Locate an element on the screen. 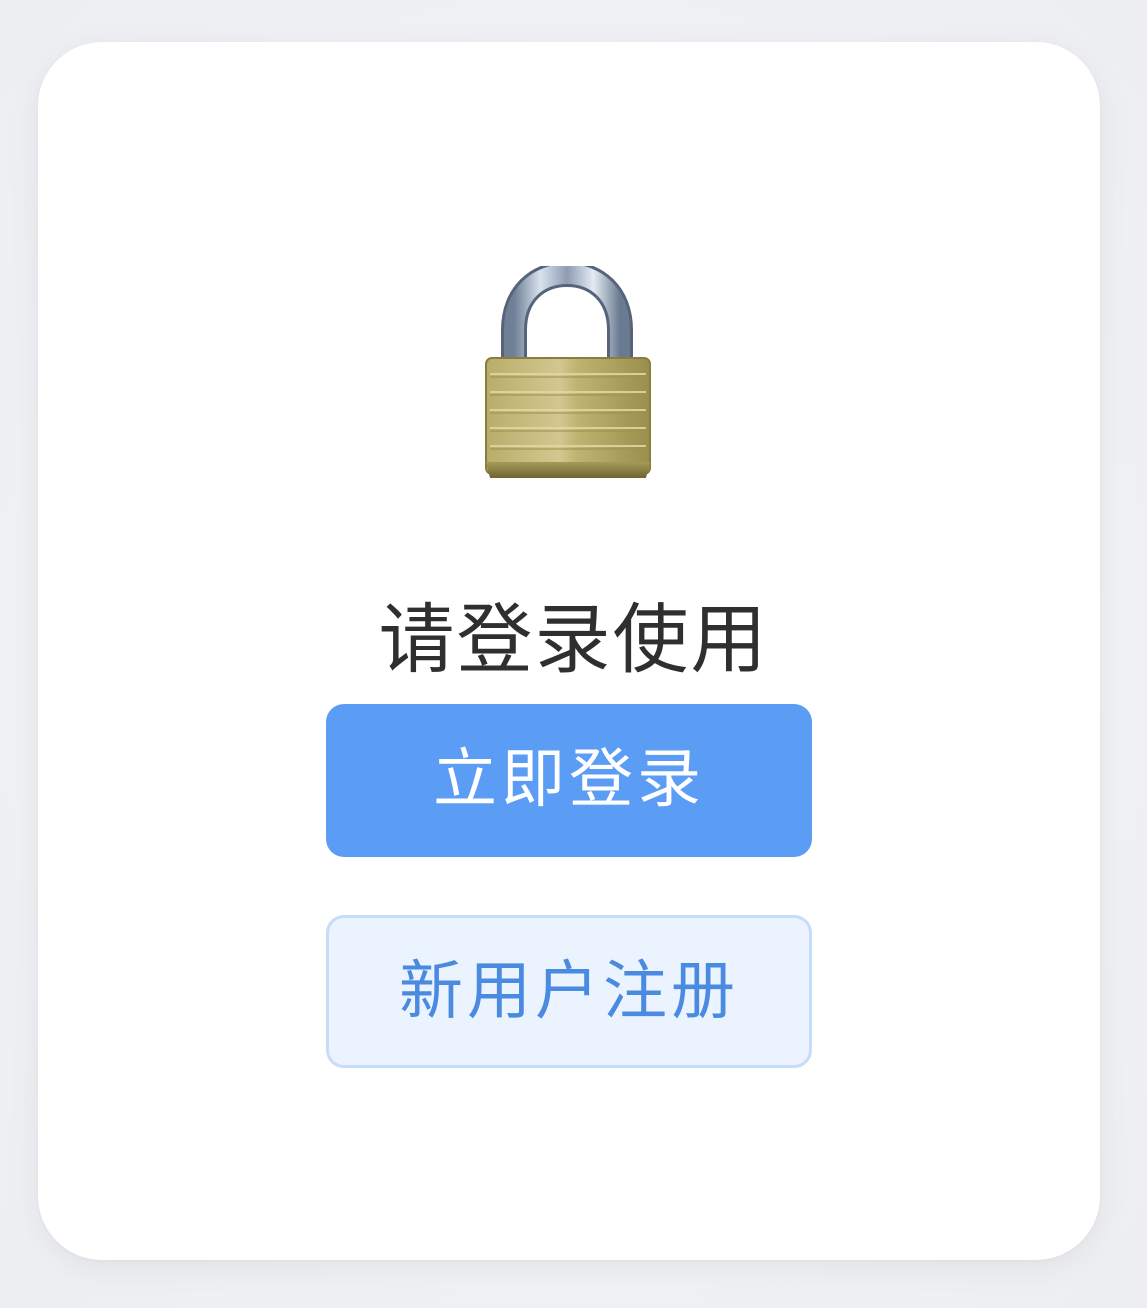 The image size is (1147, 1308). login-now-button: 立即登录 is located at coordinates (569, 780).